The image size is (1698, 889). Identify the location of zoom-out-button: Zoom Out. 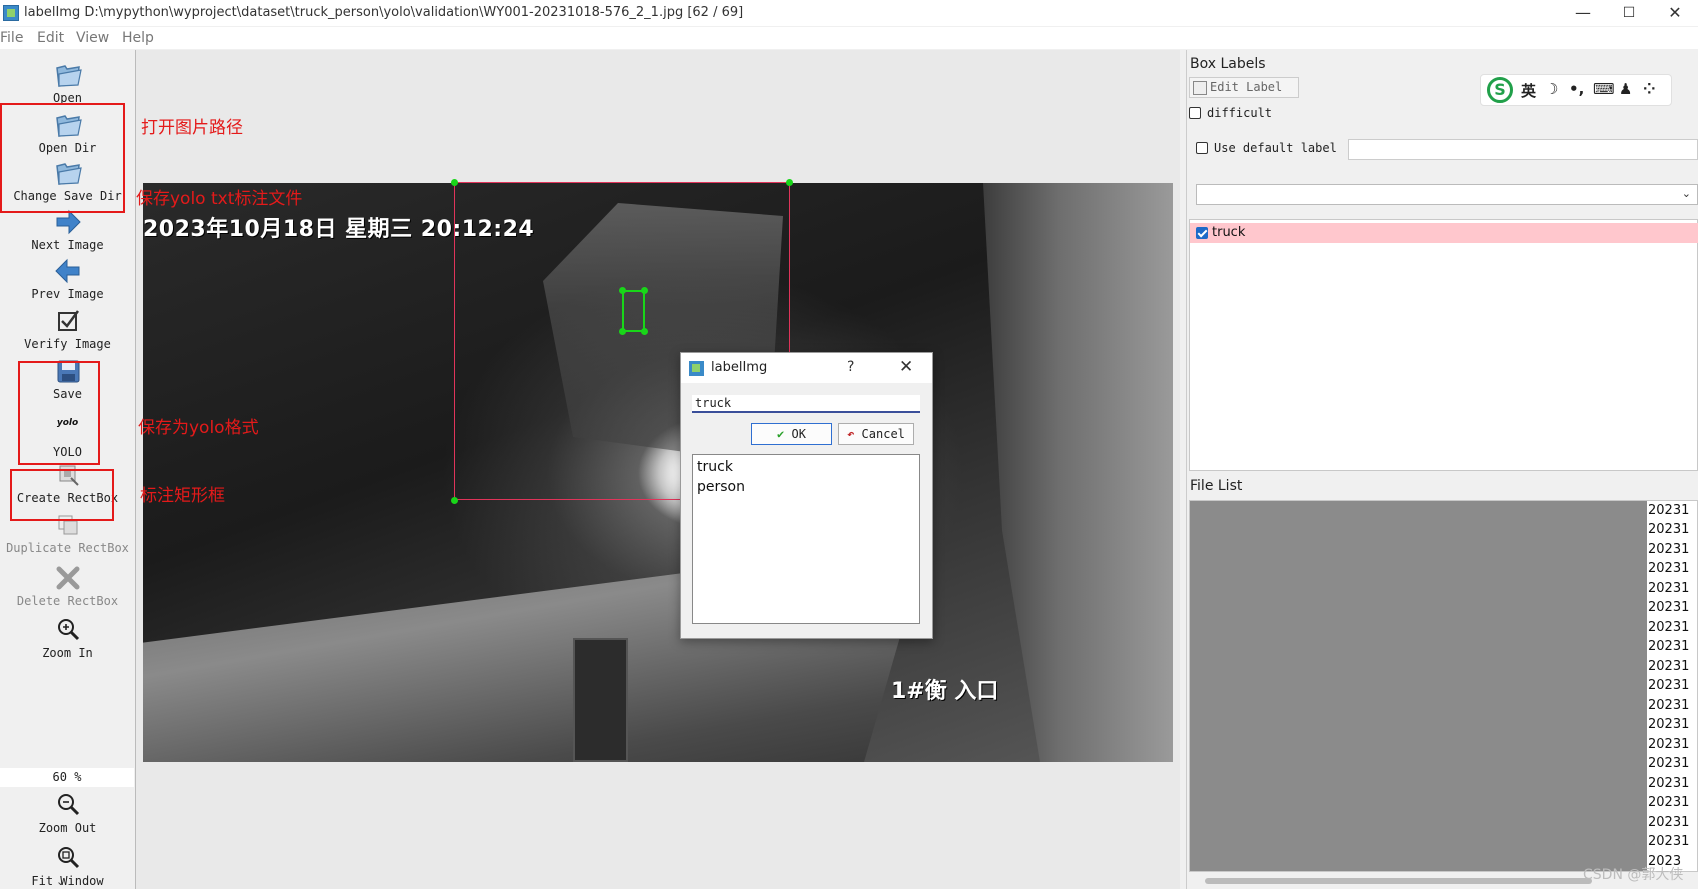
(67, 812).